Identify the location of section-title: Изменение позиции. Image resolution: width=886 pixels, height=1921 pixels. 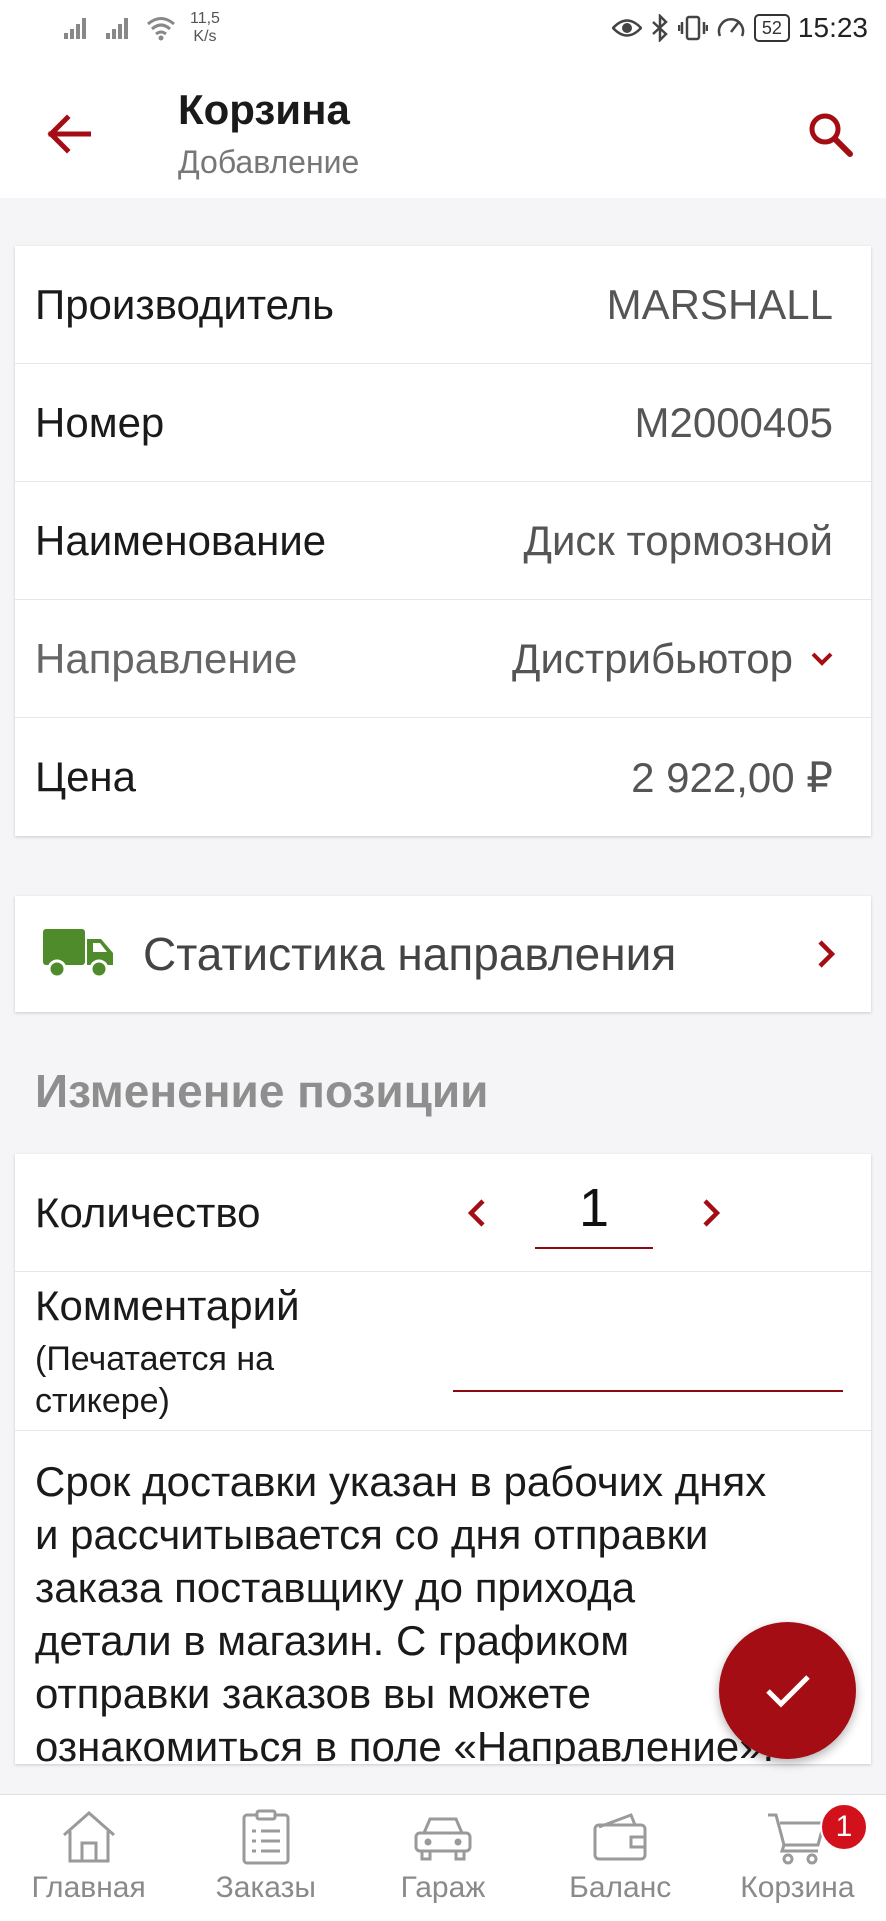
(262, 1091).